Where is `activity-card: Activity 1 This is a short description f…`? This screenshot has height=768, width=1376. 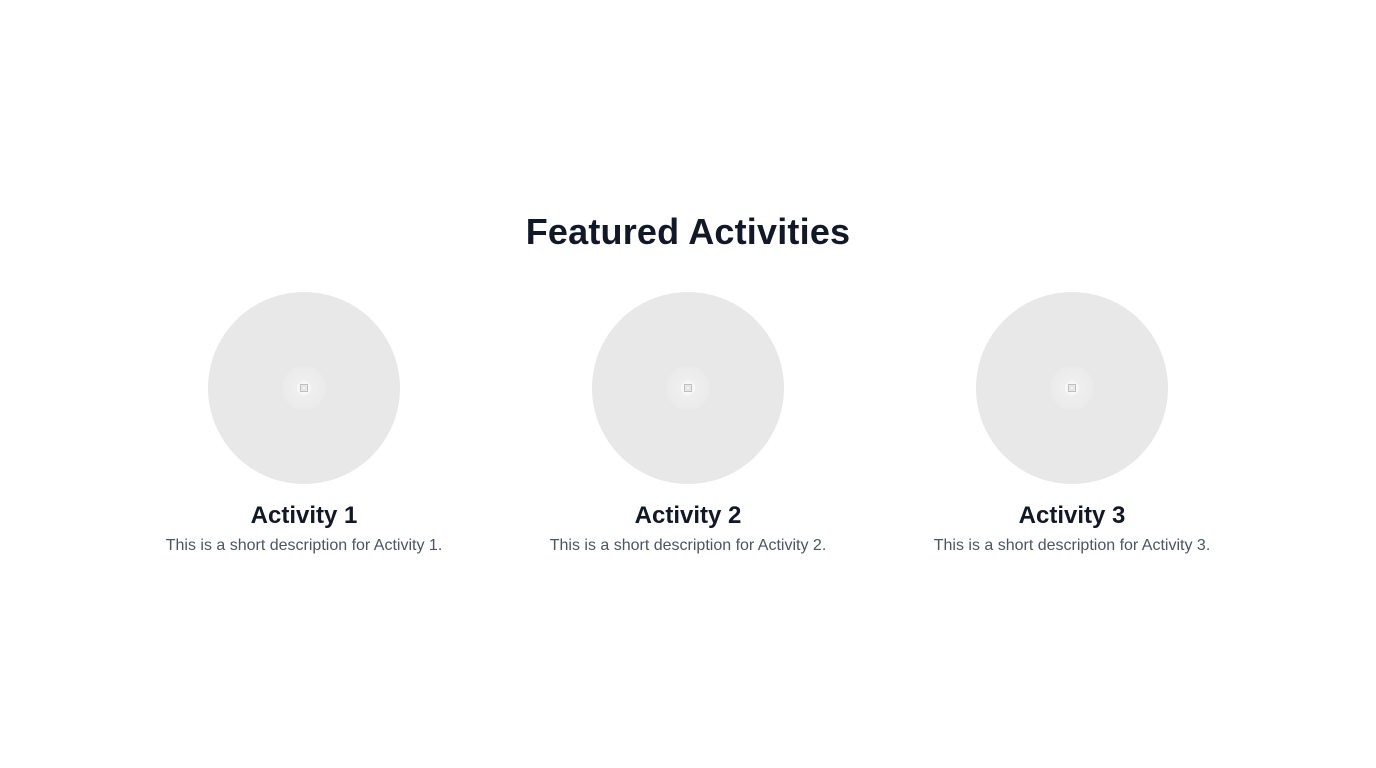 activity-card: Activity 1 This is a short description f… is located at coordinates (304, 424).